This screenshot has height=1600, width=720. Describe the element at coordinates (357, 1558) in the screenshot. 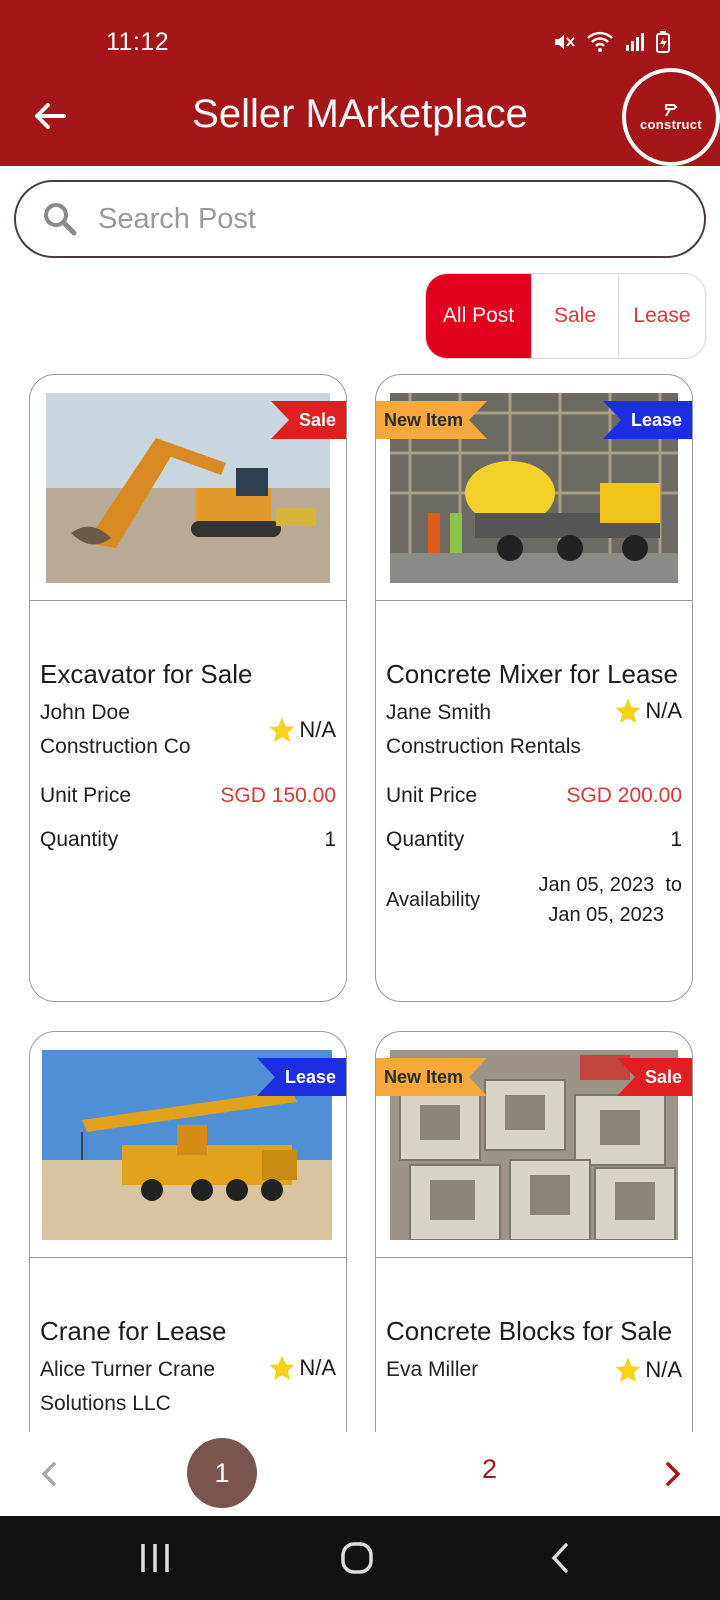

I see `home-icon` at that location.